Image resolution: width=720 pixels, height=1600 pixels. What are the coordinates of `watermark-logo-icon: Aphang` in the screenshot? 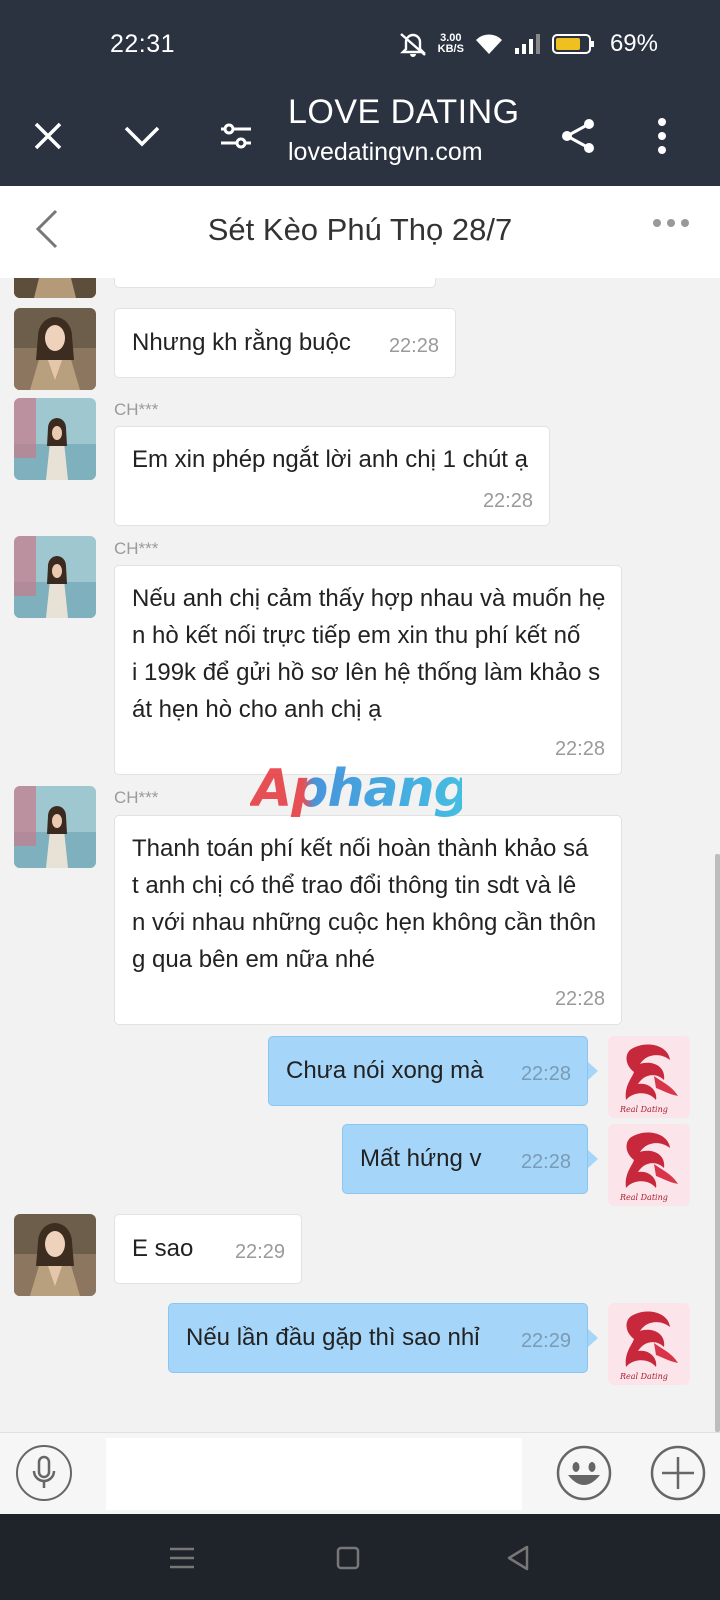 It's located at (359, 789).